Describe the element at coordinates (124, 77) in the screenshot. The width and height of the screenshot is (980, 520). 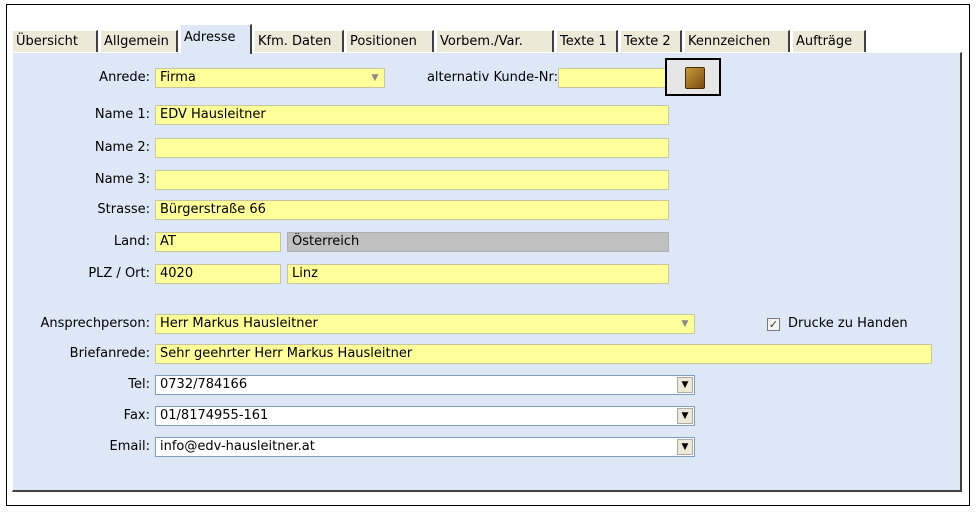
I see `anrede-label: Anrede:` at that location.